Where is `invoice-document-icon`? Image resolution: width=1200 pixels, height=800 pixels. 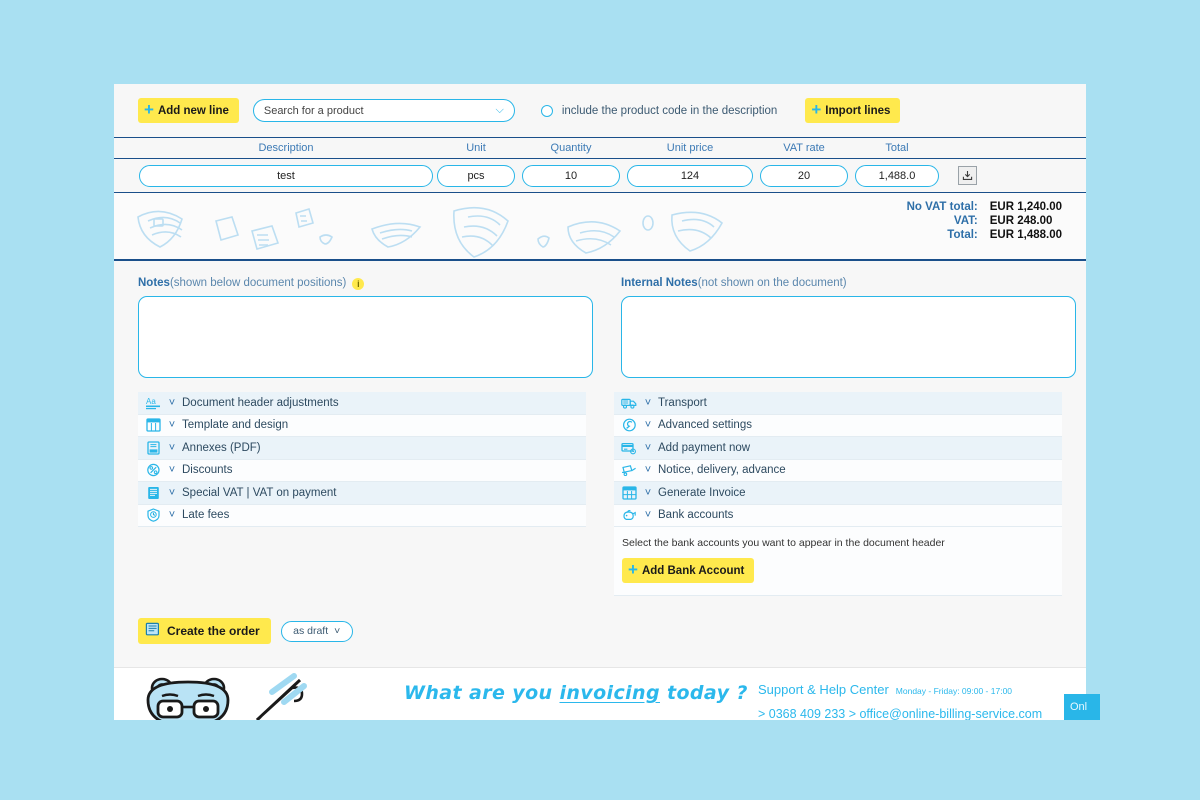
invoice-document-icon is located at coordinates (153, 631).